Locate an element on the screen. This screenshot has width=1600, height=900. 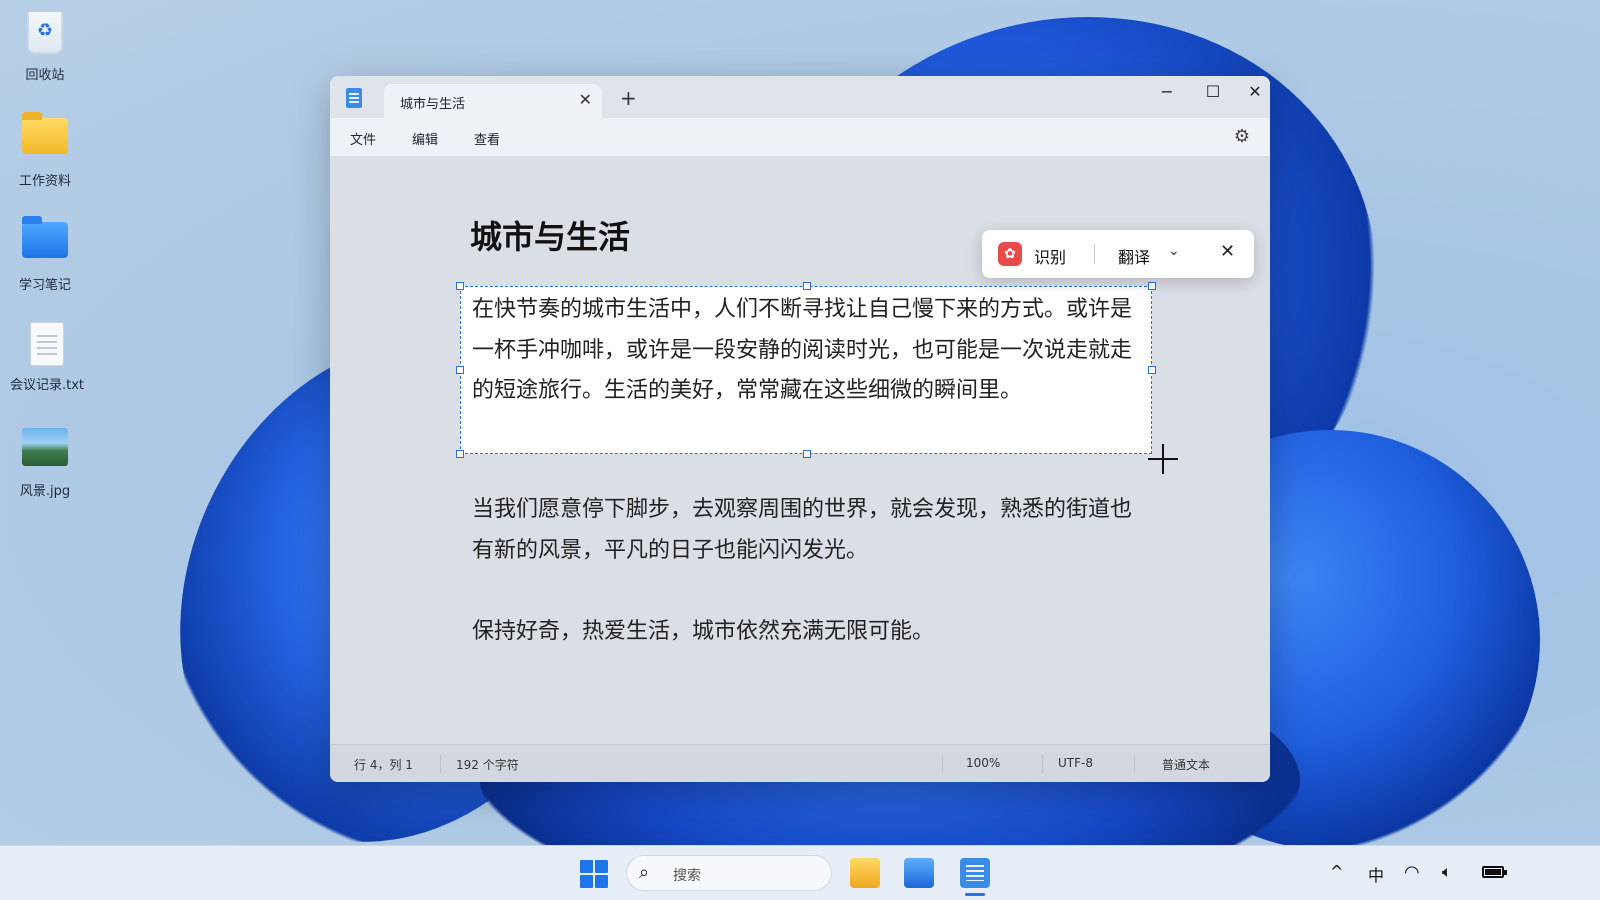
desktop-icon-landscape-image: 风景.jpg is located at coordinates (45, 460).